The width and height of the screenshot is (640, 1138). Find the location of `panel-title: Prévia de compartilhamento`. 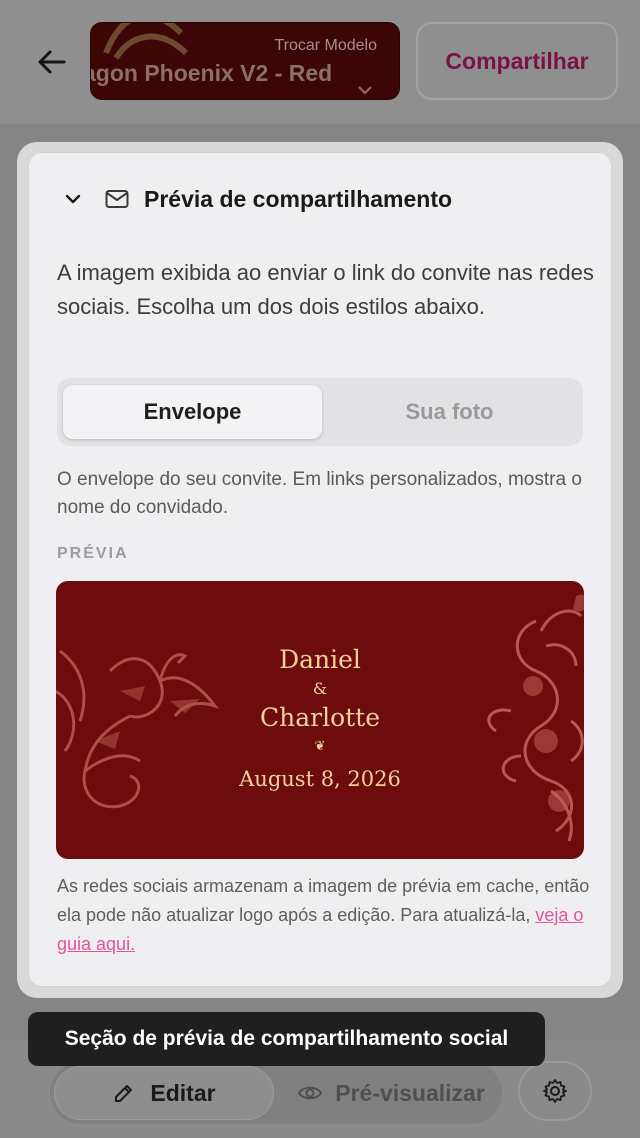

panel-title: Prévia de compartilhamento is located at coordinates (298, 198).